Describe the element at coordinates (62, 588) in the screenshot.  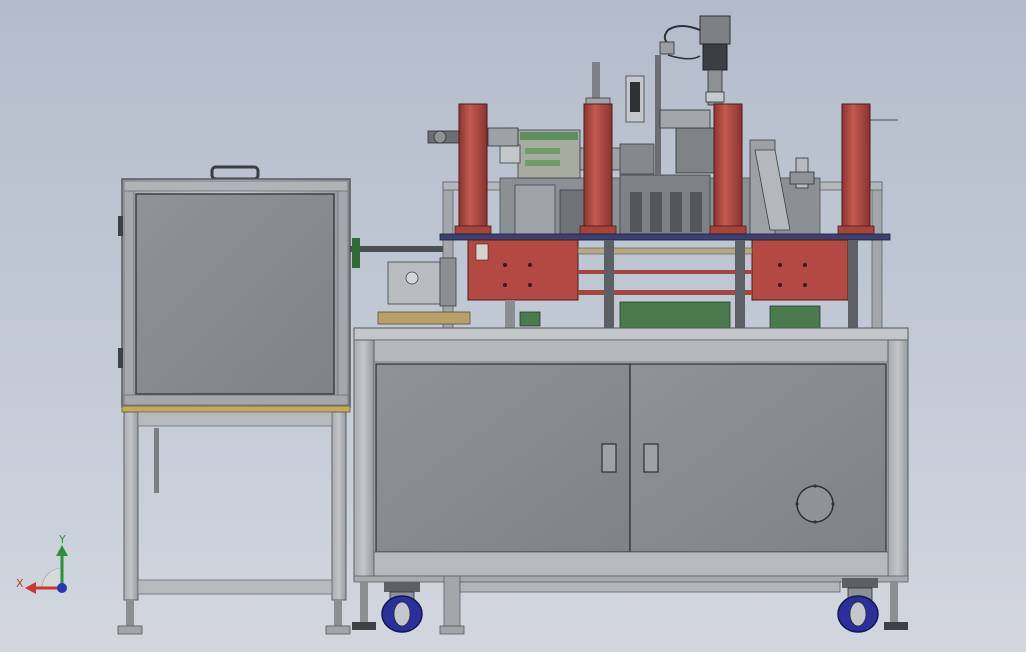
I see `z-axis-dot` at that location.